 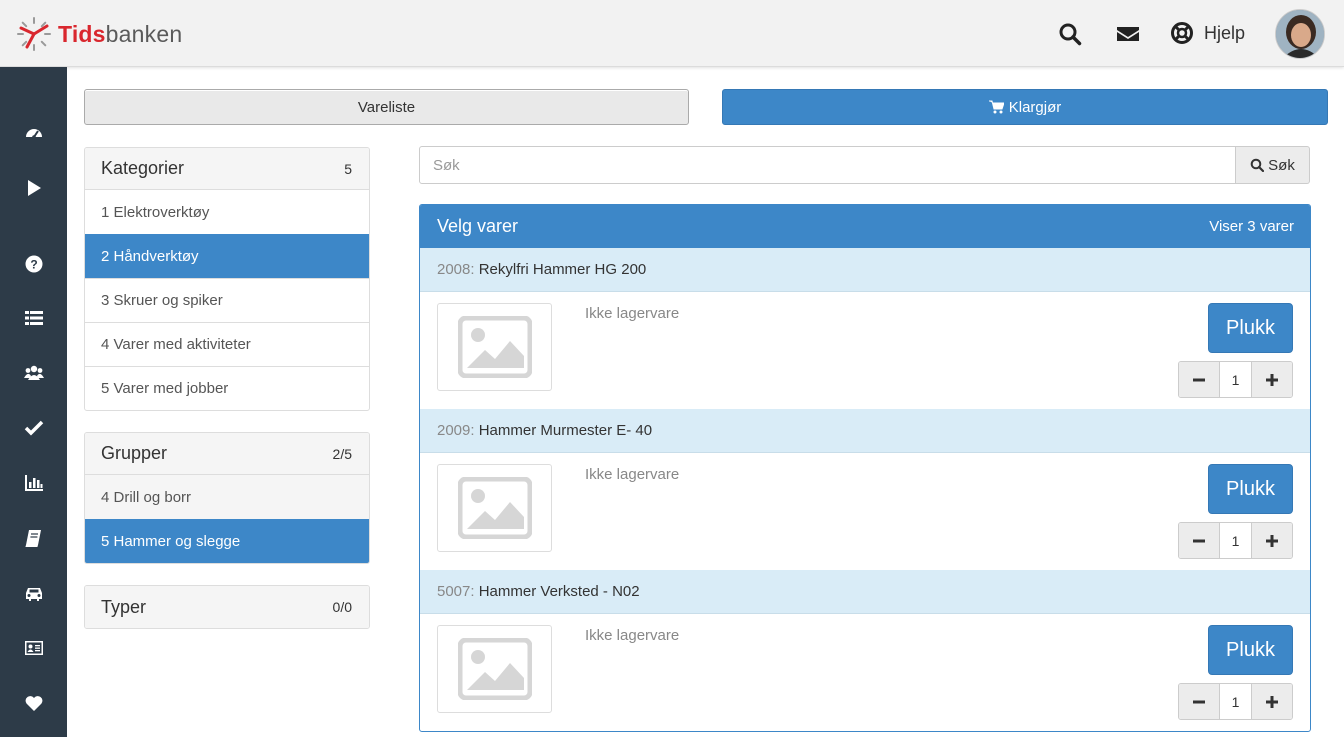 I want to click on category-item: 2 Håndverktøy, so click(x=227, y=256).